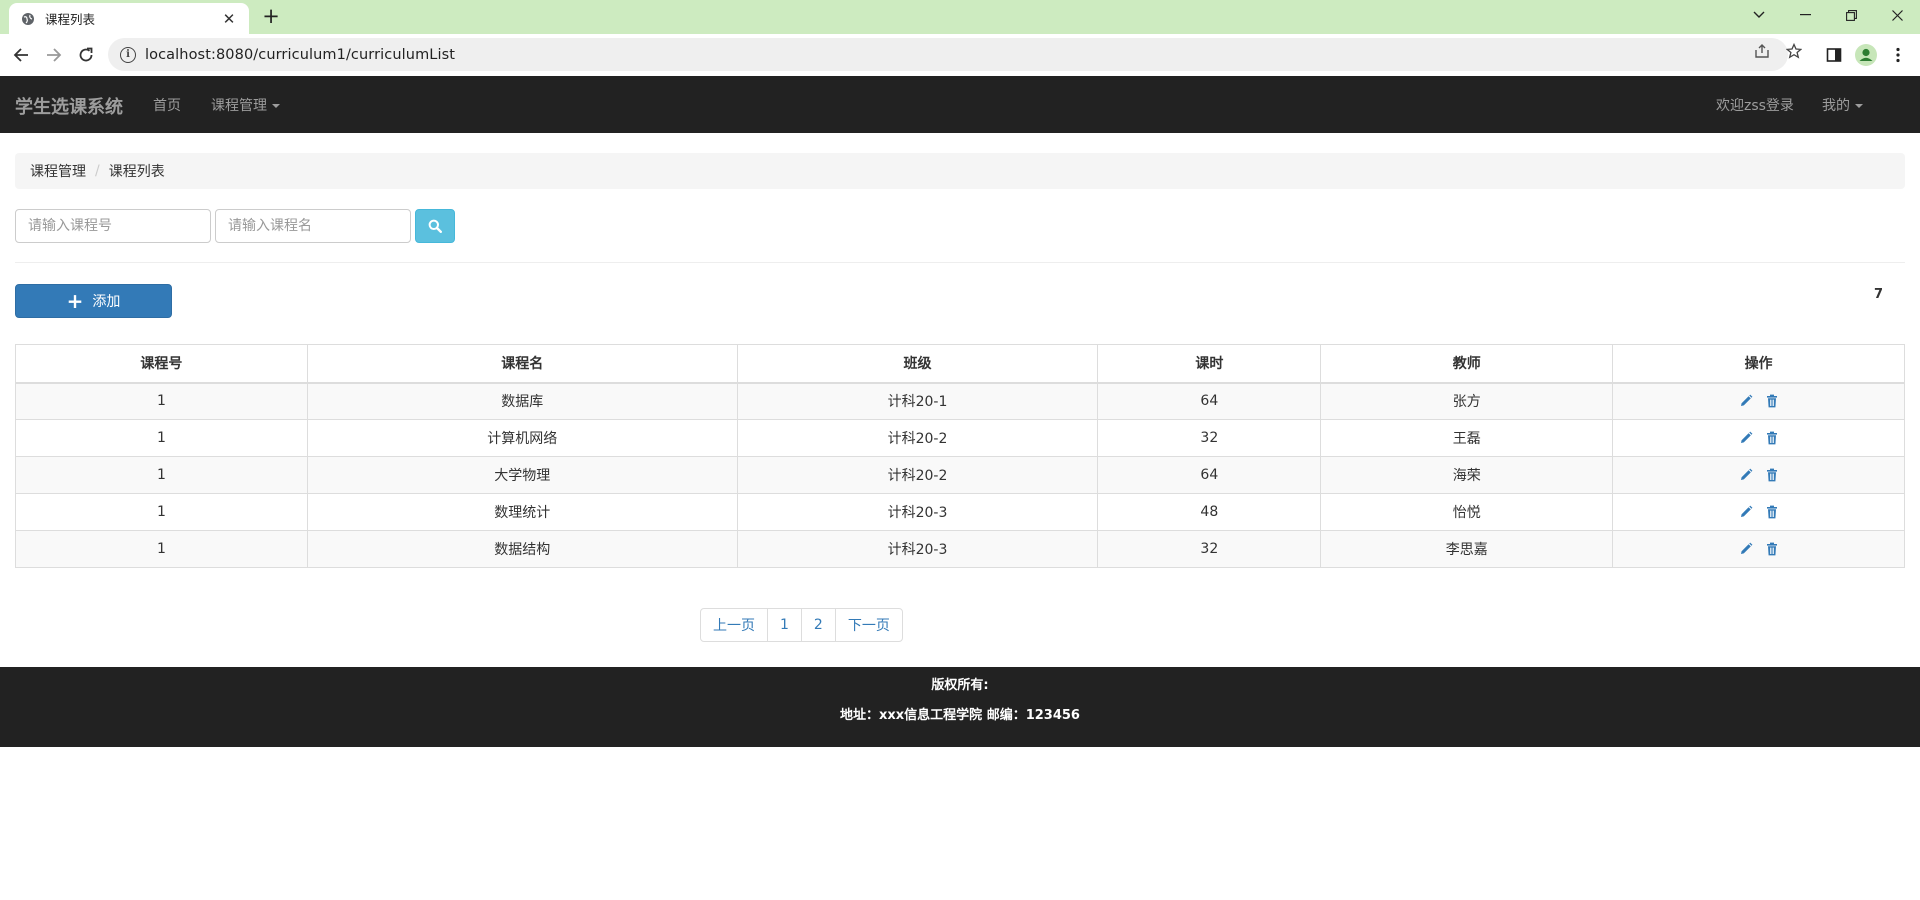 This screenshot has height=900, width=1920. What do you see at coordinates (522, 364) in the screenshot?
I see `header-course-name: 课程名` at bounding box center [522, 364].